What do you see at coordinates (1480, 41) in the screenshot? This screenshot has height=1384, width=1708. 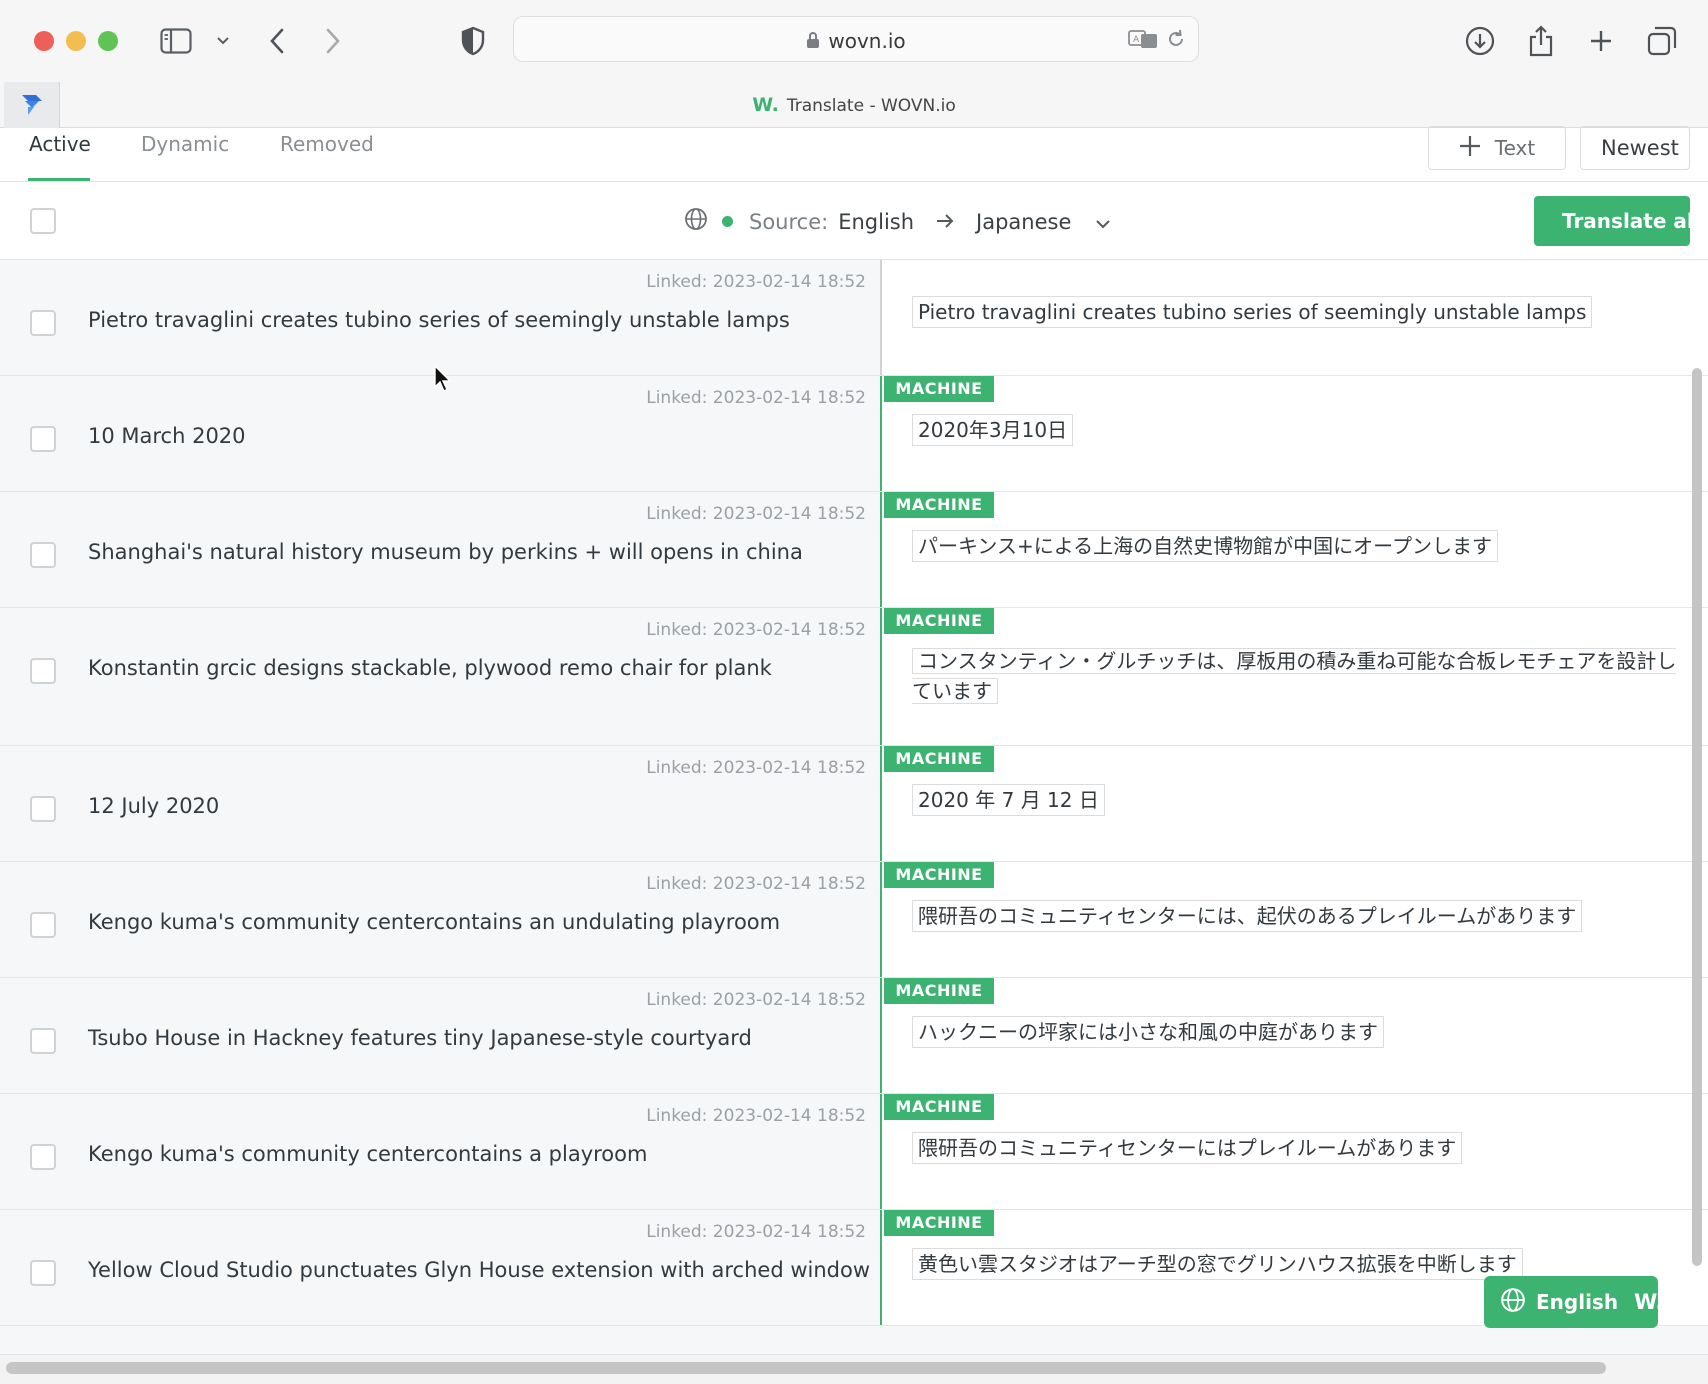 I see `downloads-icon` at bounding box center [1480, 41].